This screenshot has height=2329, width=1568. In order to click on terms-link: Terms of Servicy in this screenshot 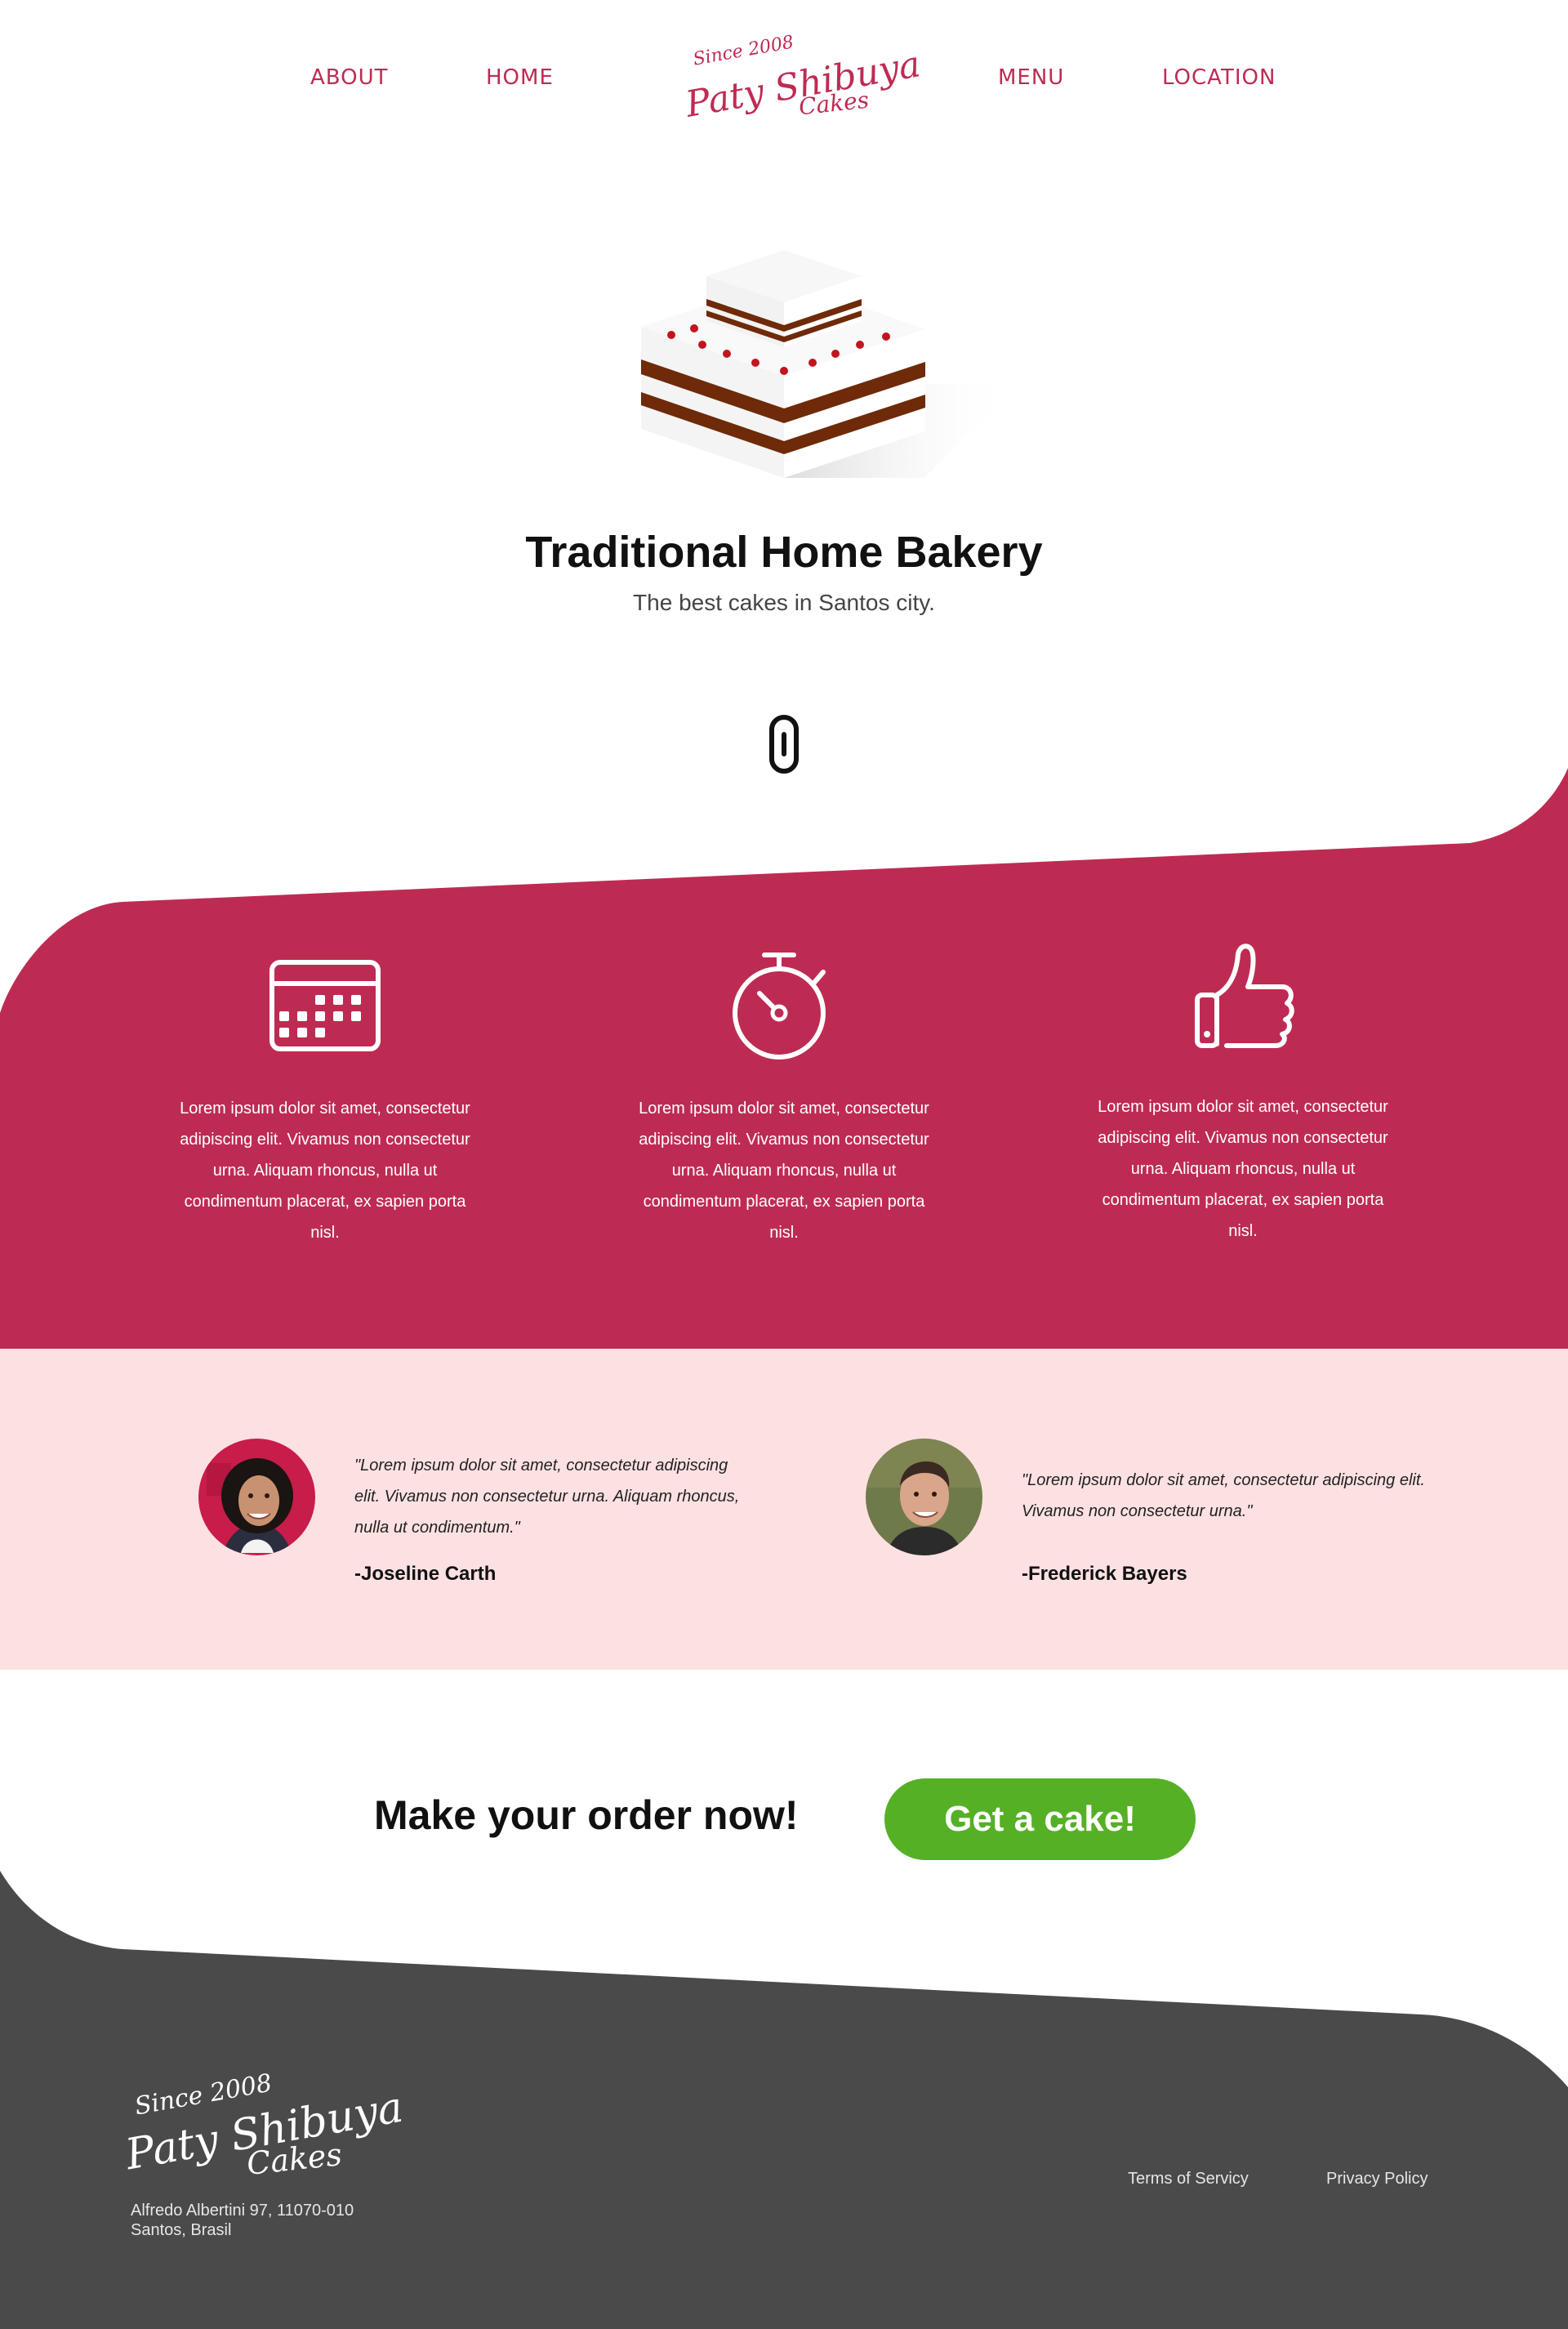, I will do `click(1188, 2179)`.